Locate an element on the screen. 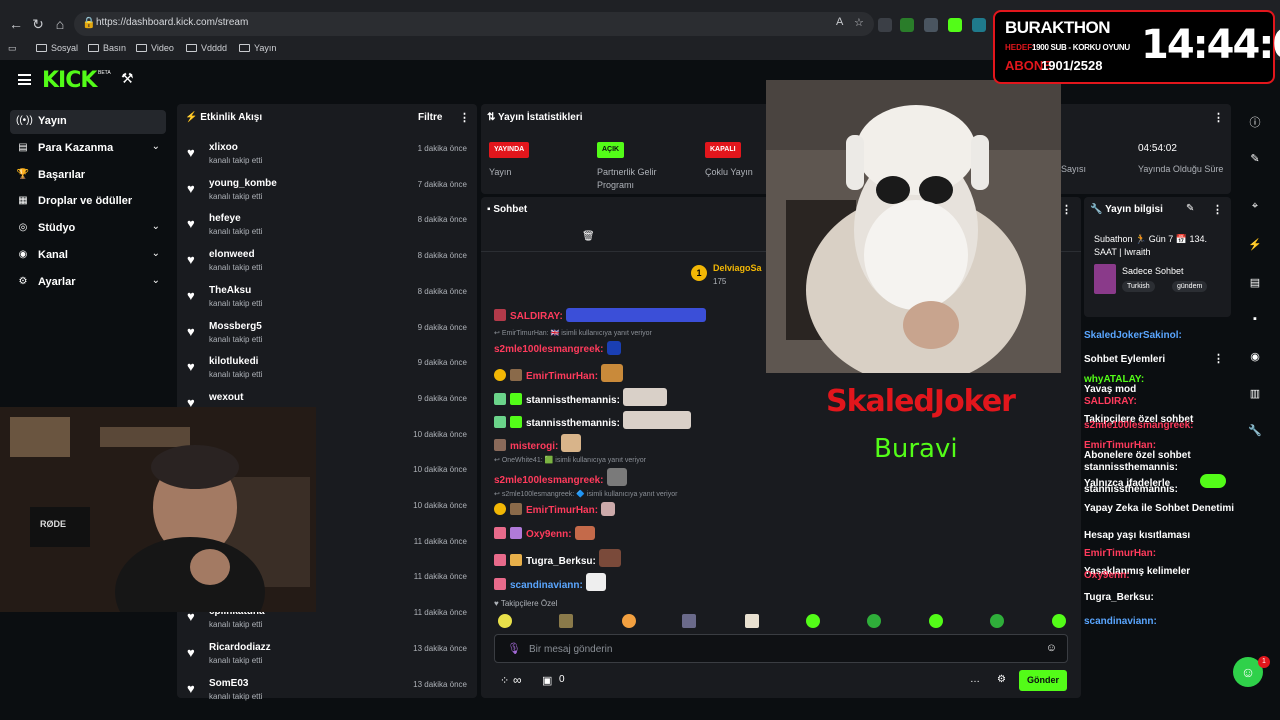 The image size is (1280, 720). kick-logo: KICK is located at coordinates (69, 80).